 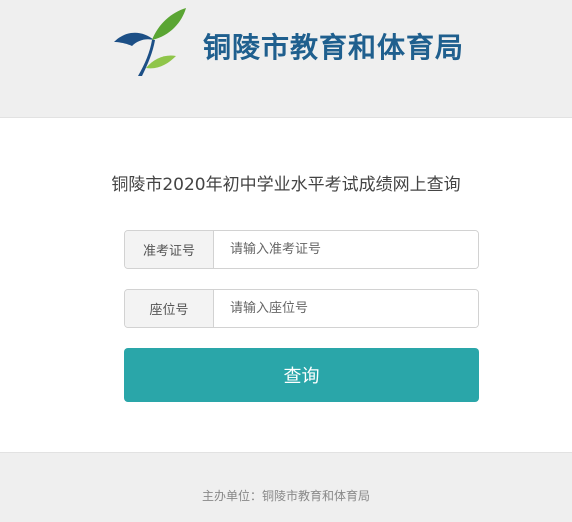 What do you see at coordinates (169, 249) in the screenshot?
I see `admission-number-label: 准考证号` at bounding box center [169, 249].